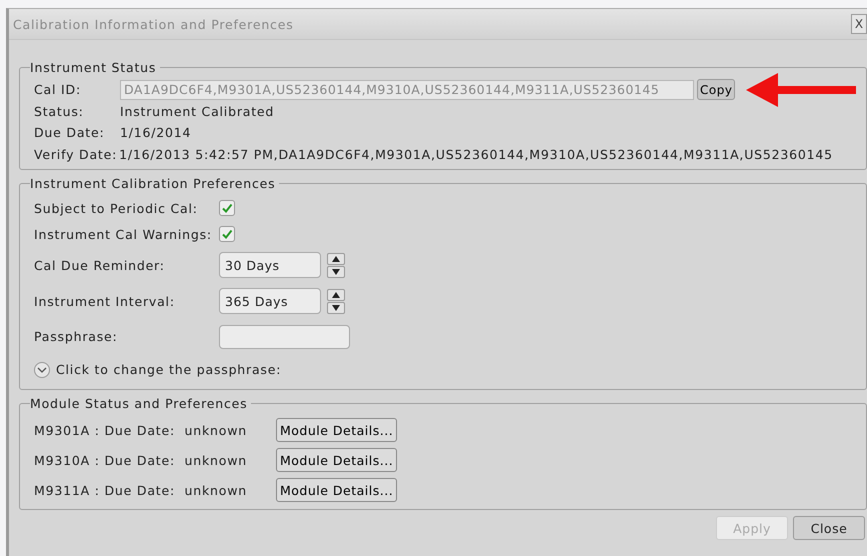 This screenshot has width=867, height=556. What do you see at coordinates (123, 234) in the screenshot?
I see `field-label: Instrument Cal Warnings:` at bounding box center [123, 234].